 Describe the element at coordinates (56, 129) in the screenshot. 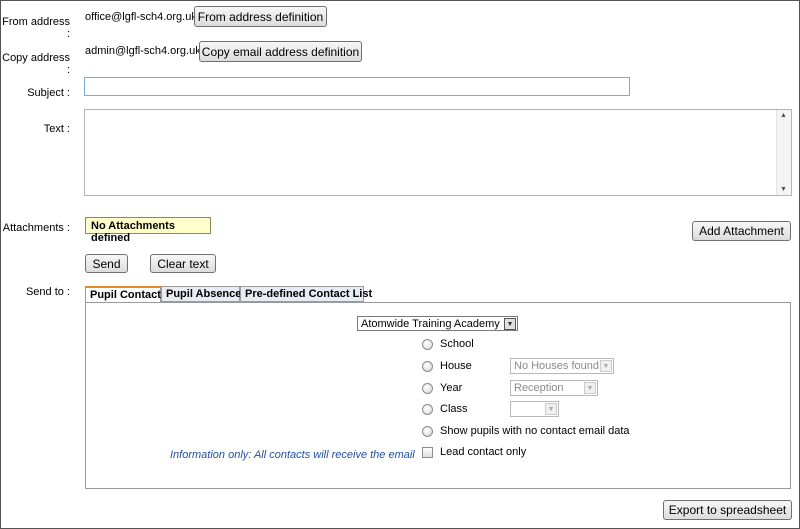

I see `text-label: Text :` at that location.